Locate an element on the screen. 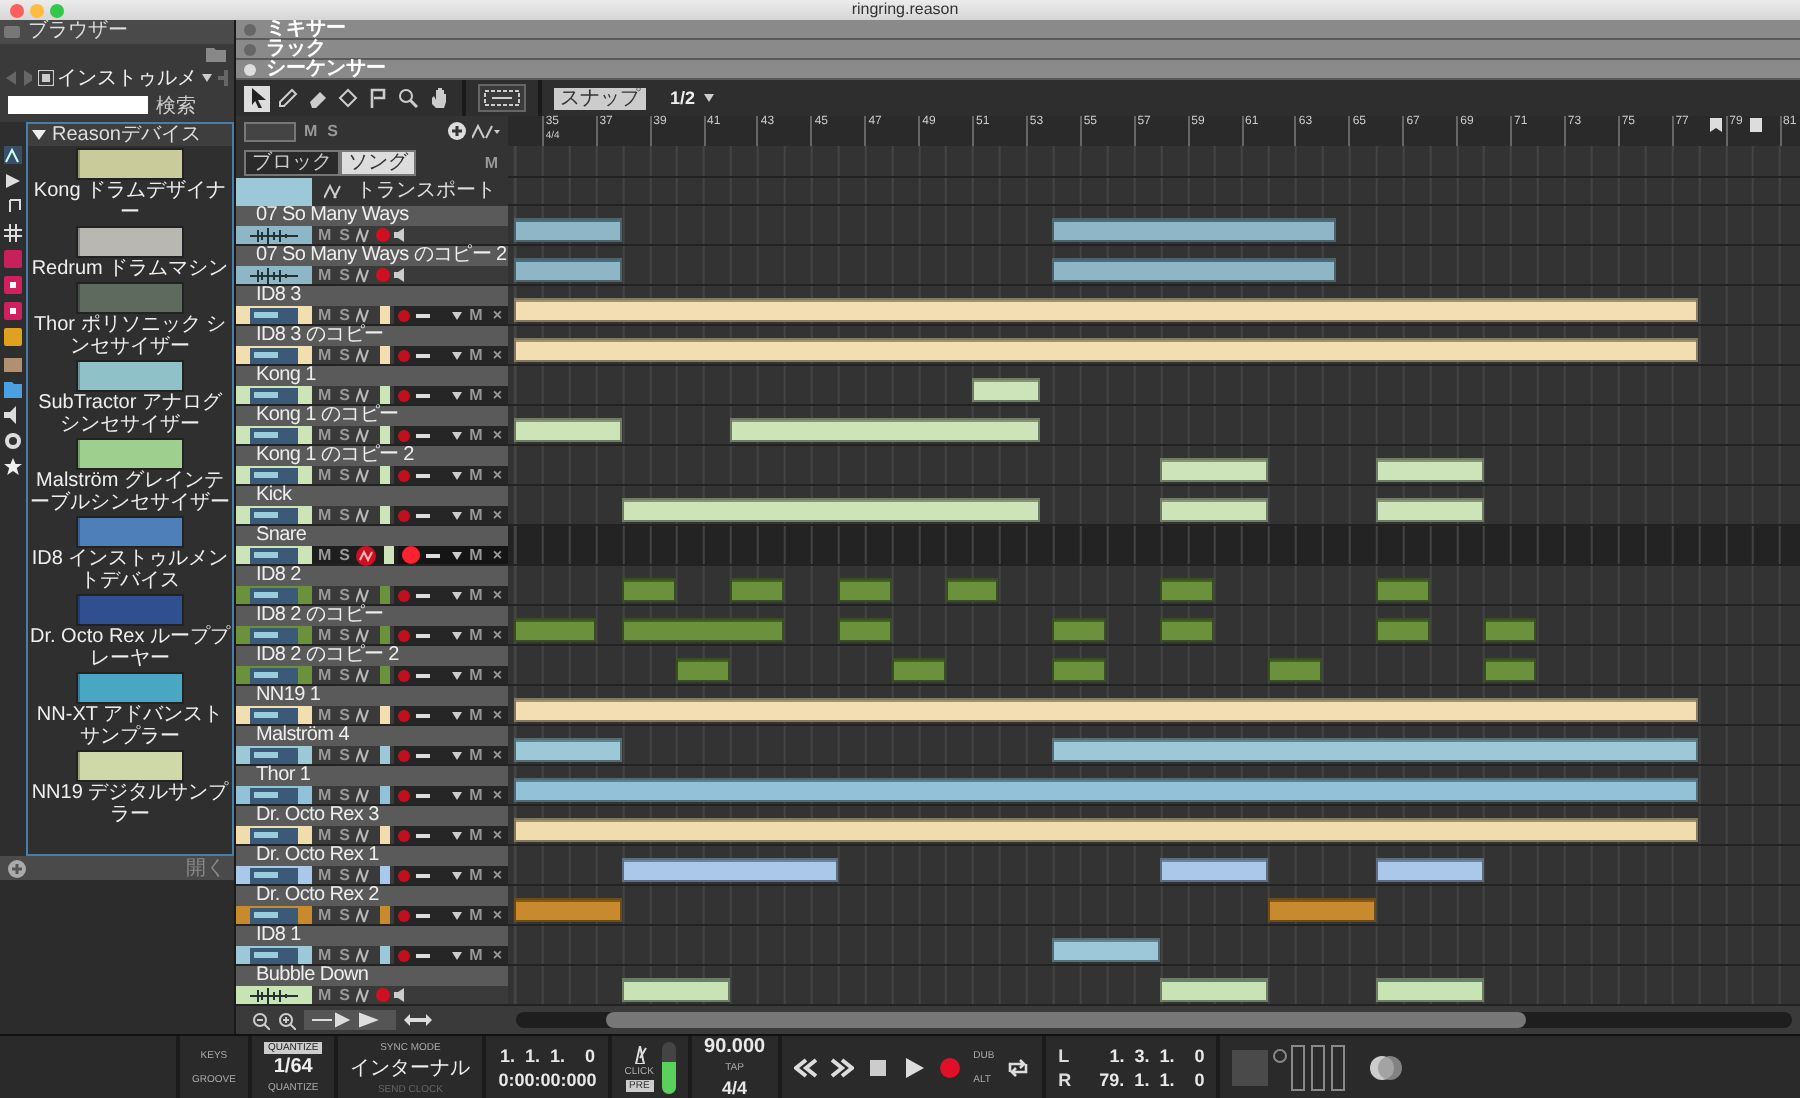  device-panel-drawing is located at coordinates (130, 766).